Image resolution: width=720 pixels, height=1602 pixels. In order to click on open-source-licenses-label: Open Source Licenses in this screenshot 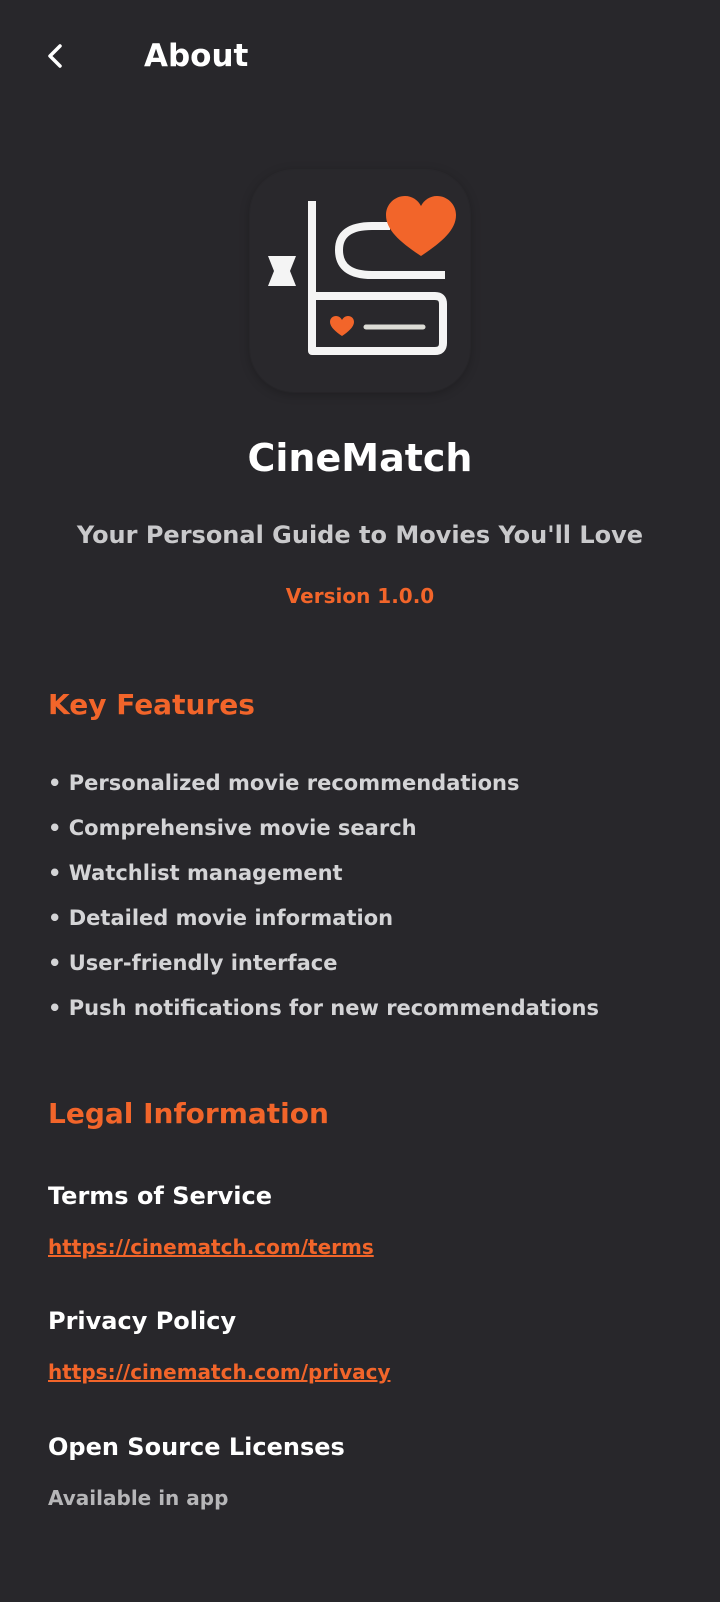, I will do `click(196, 1447)`.